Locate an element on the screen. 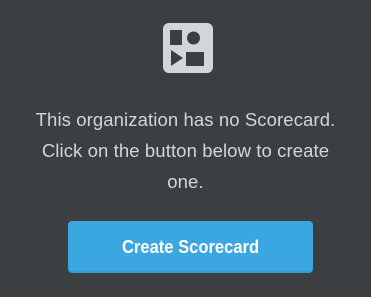 The image size is (374, 299). empty-state-line-2: Click on the button below to create is located at coordinates (185, 150).